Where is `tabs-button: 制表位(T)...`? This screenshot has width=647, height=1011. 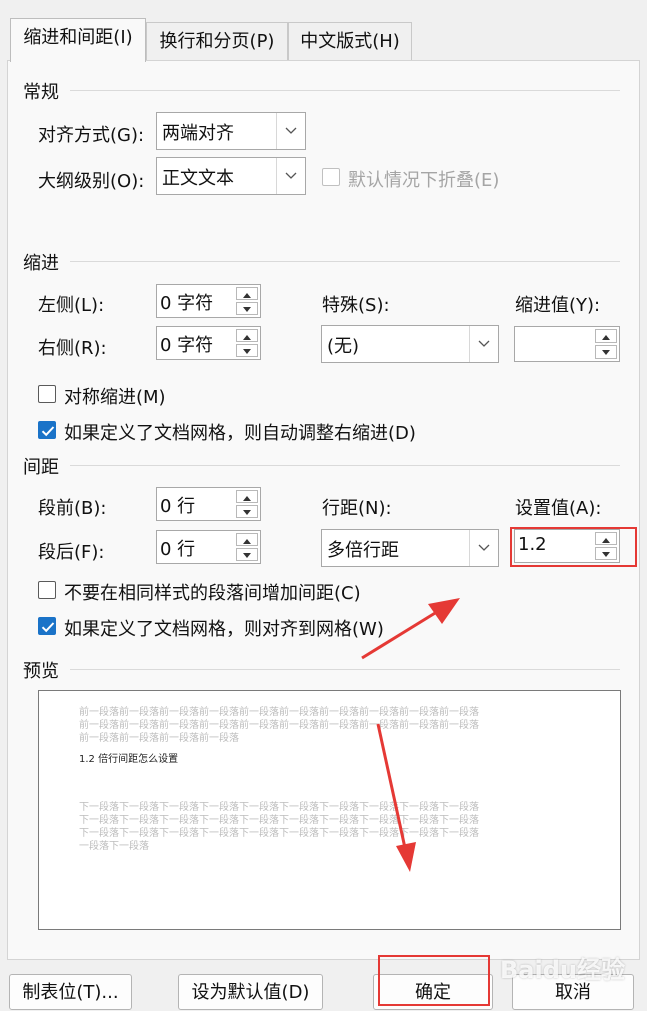
tabs-button: 制表位(T)... is located at coordinates (70, 992).